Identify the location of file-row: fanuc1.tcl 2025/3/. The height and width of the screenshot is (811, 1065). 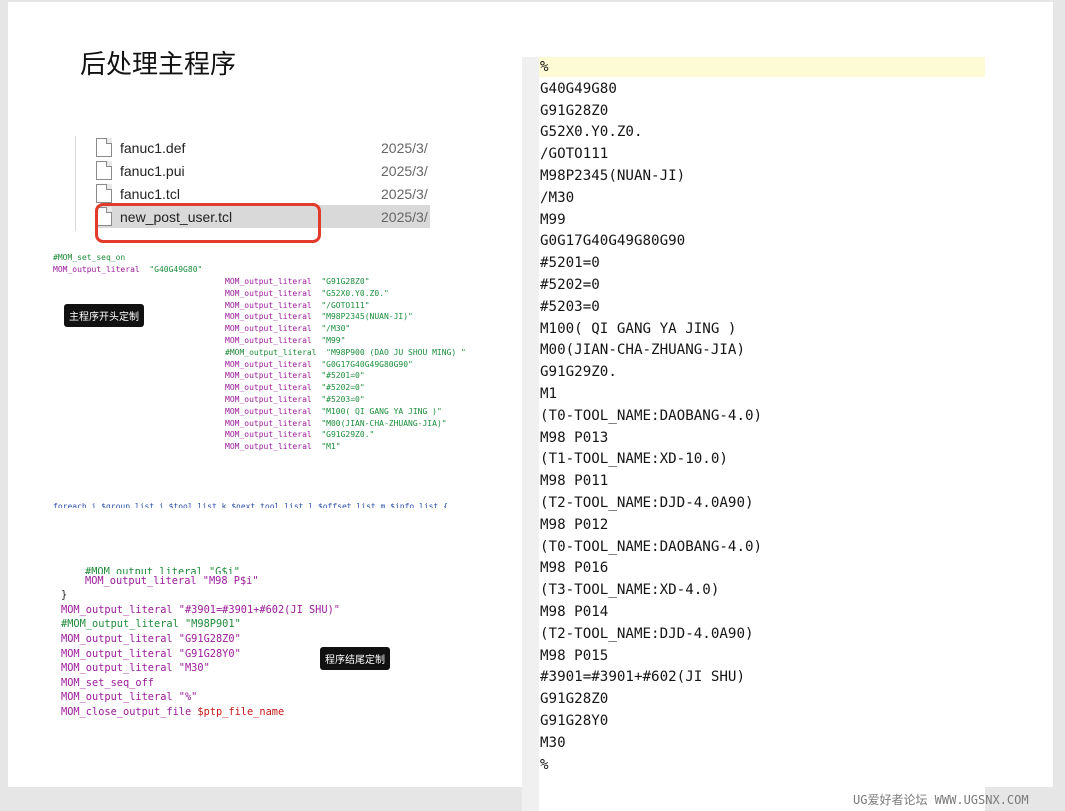
(263, 193).